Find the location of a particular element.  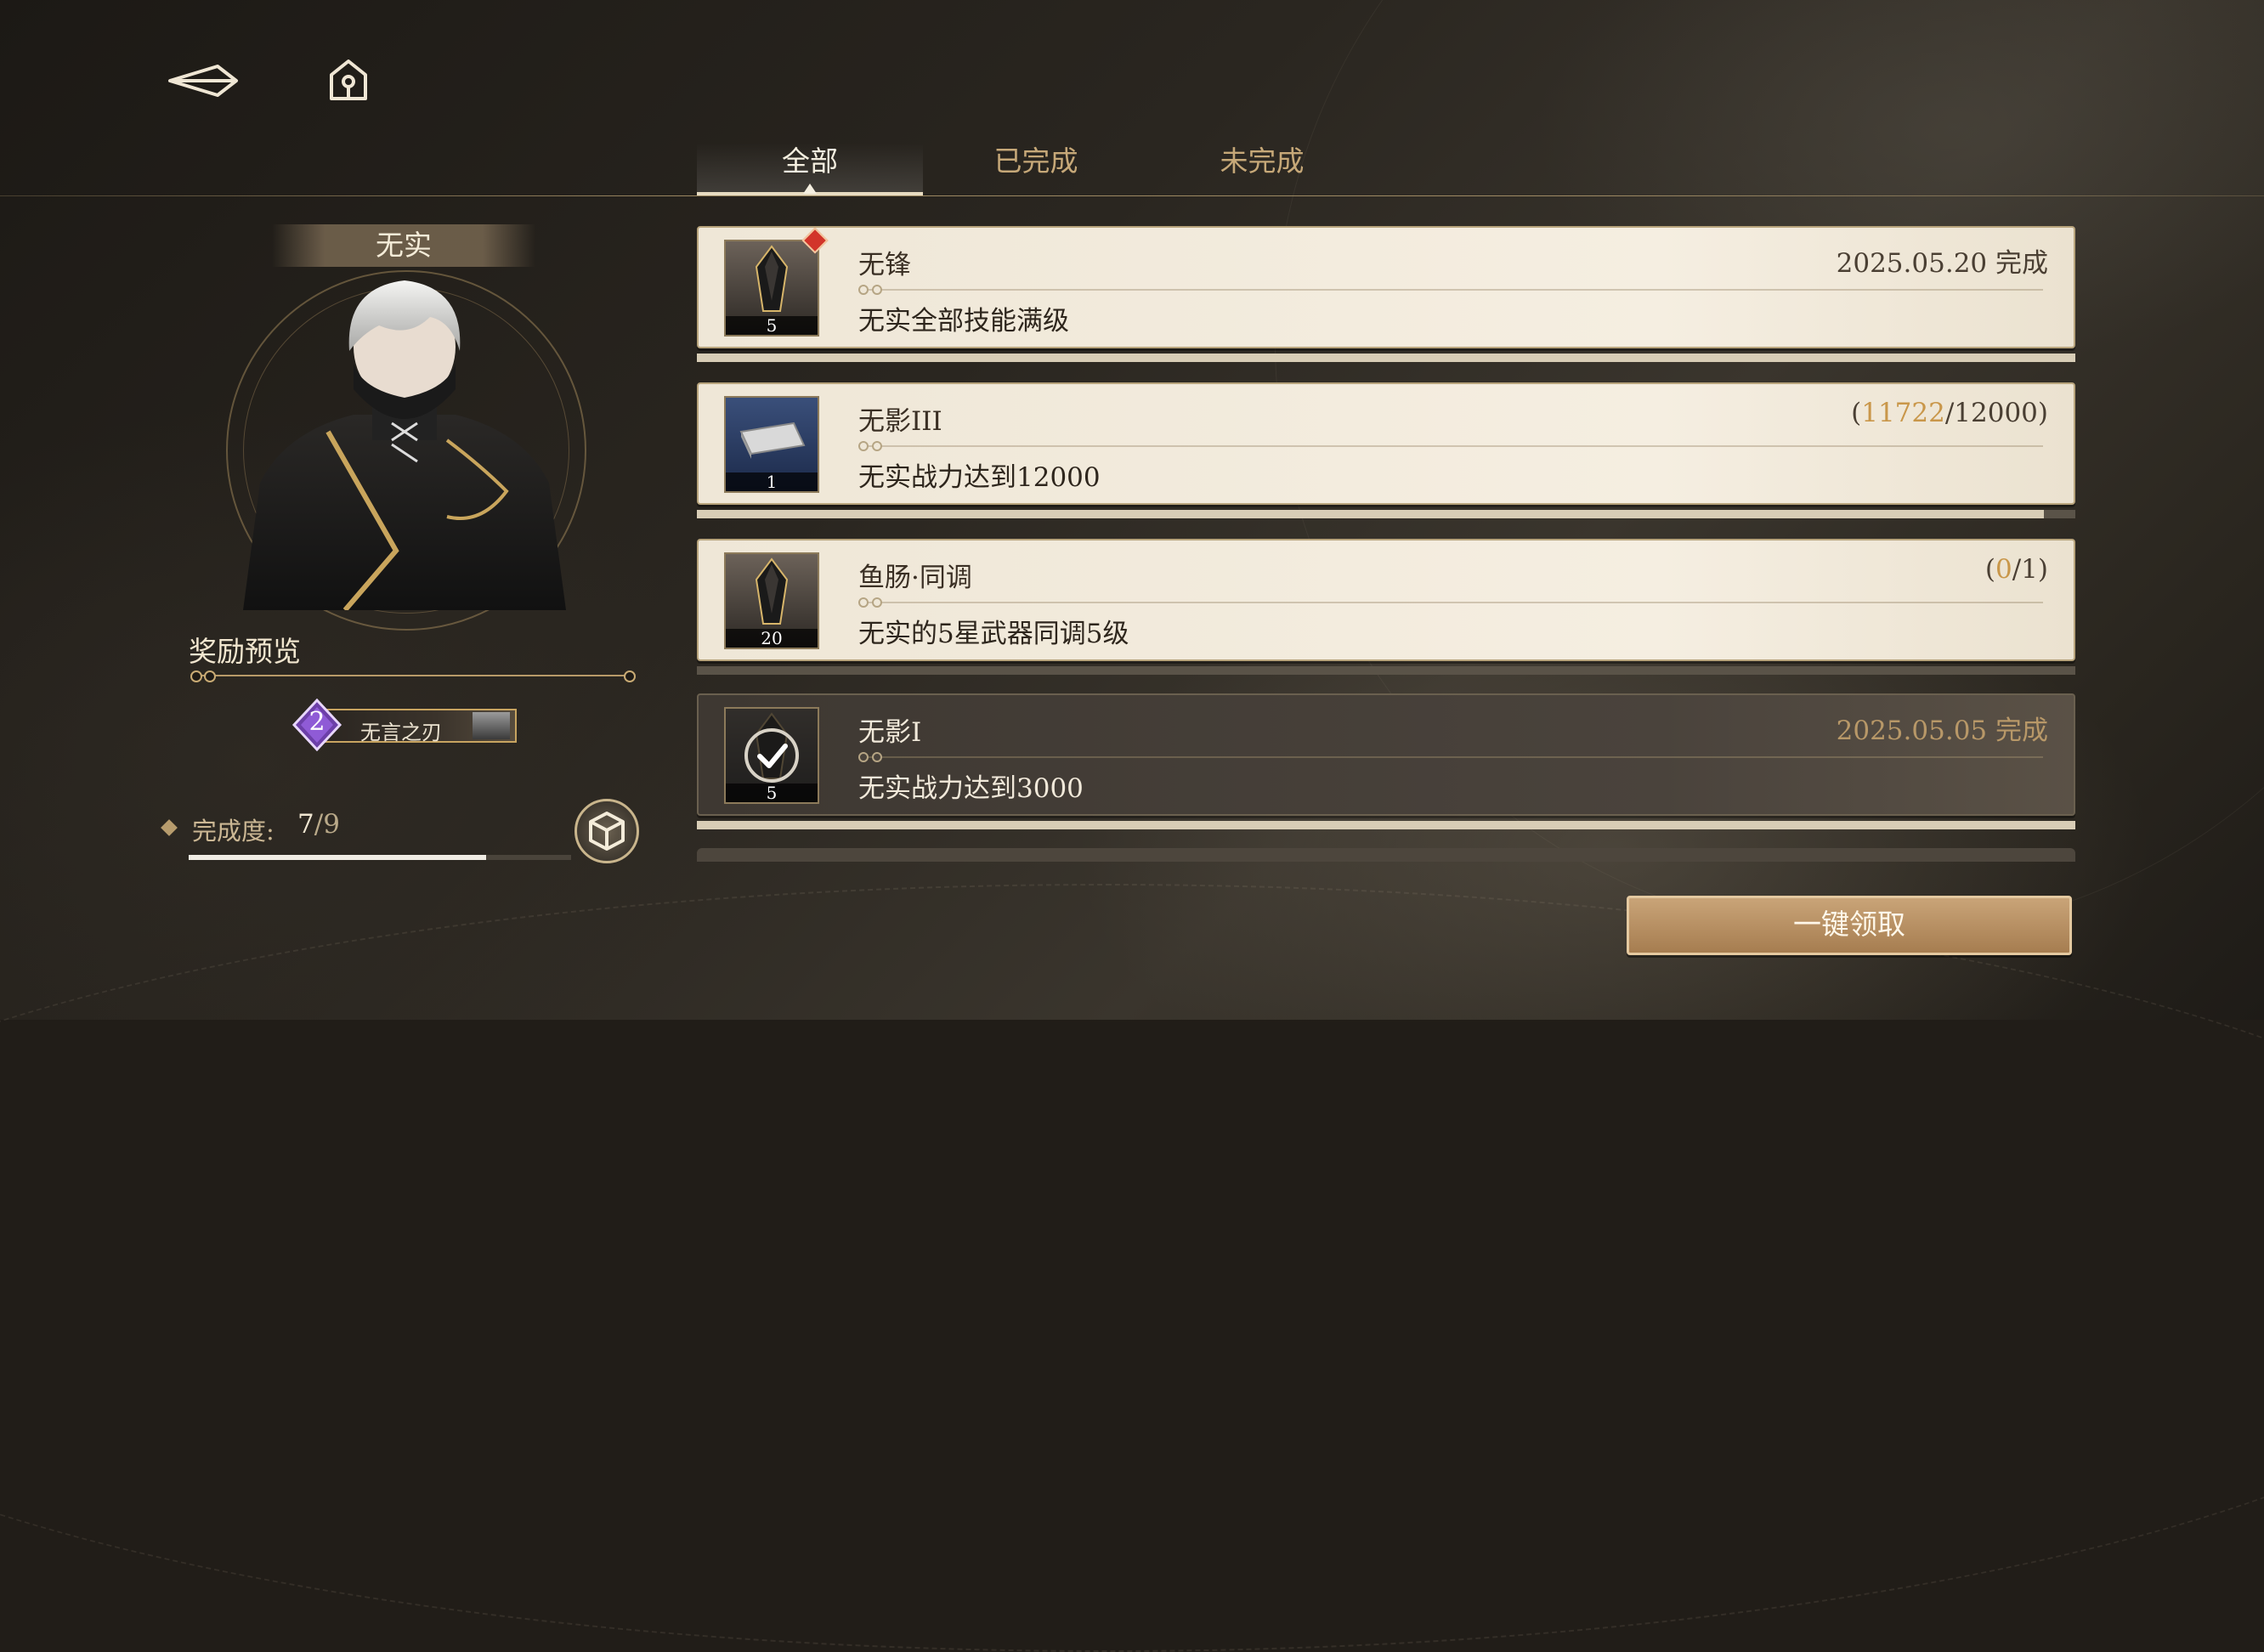

claim-all-button: 一键领取 is located at coordinates (1849, 925).